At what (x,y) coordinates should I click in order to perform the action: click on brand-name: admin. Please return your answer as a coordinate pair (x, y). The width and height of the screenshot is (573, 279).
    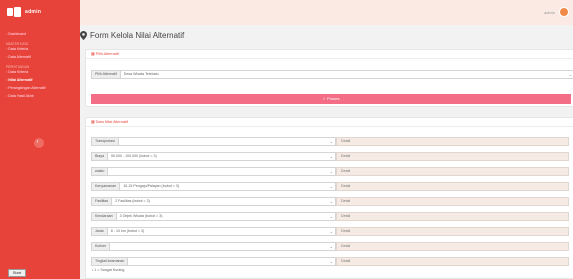
    Looking at the image, I should click on (33, 12).